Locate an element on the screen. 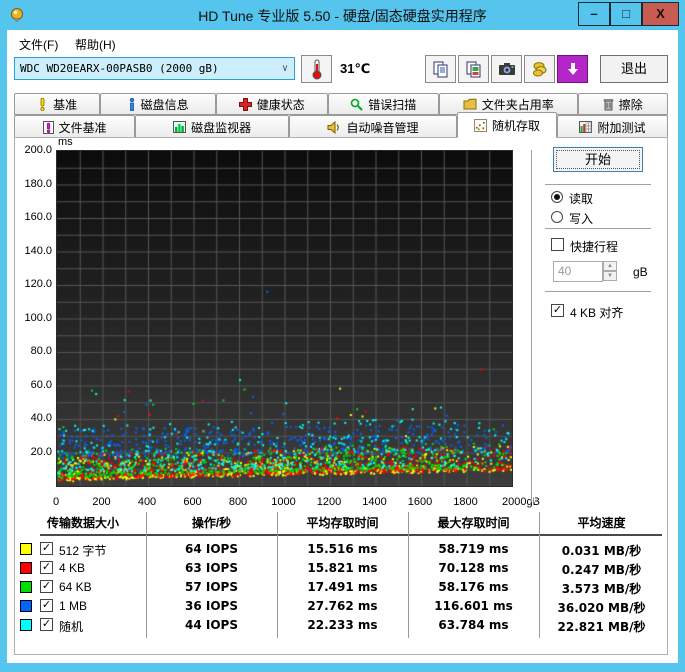  stepper-up-icon: ▲ is located at coordinates (610, 266).